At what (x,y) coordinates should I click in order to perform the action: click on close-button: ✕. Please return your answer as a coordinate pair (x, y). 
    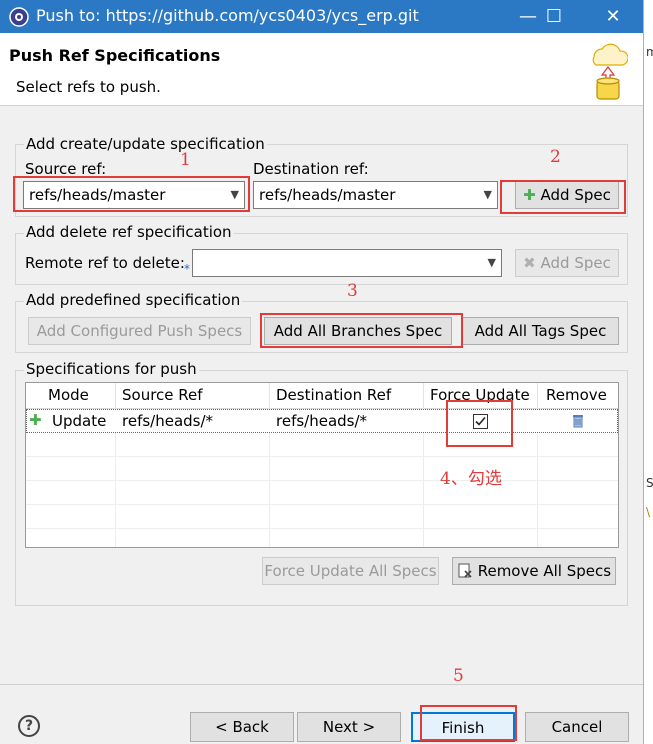
    Looking at the image, I should click on (613, 16).